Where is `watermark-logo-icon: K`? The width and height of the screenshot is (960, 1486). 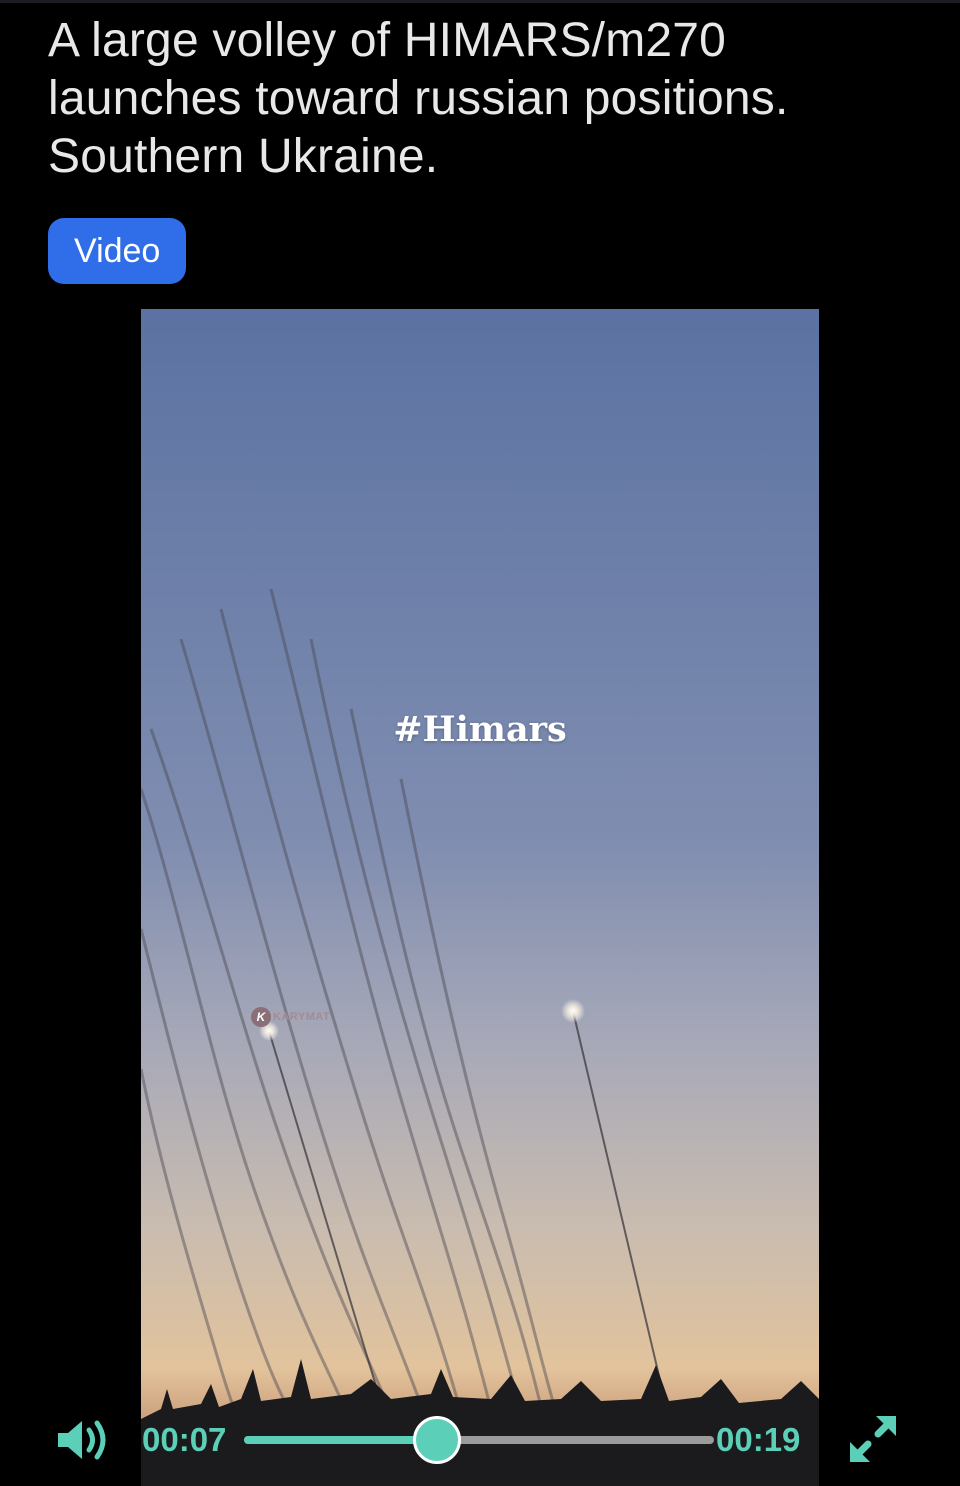 watermark-logo-icon: K is located at coordinates (261, 1017).